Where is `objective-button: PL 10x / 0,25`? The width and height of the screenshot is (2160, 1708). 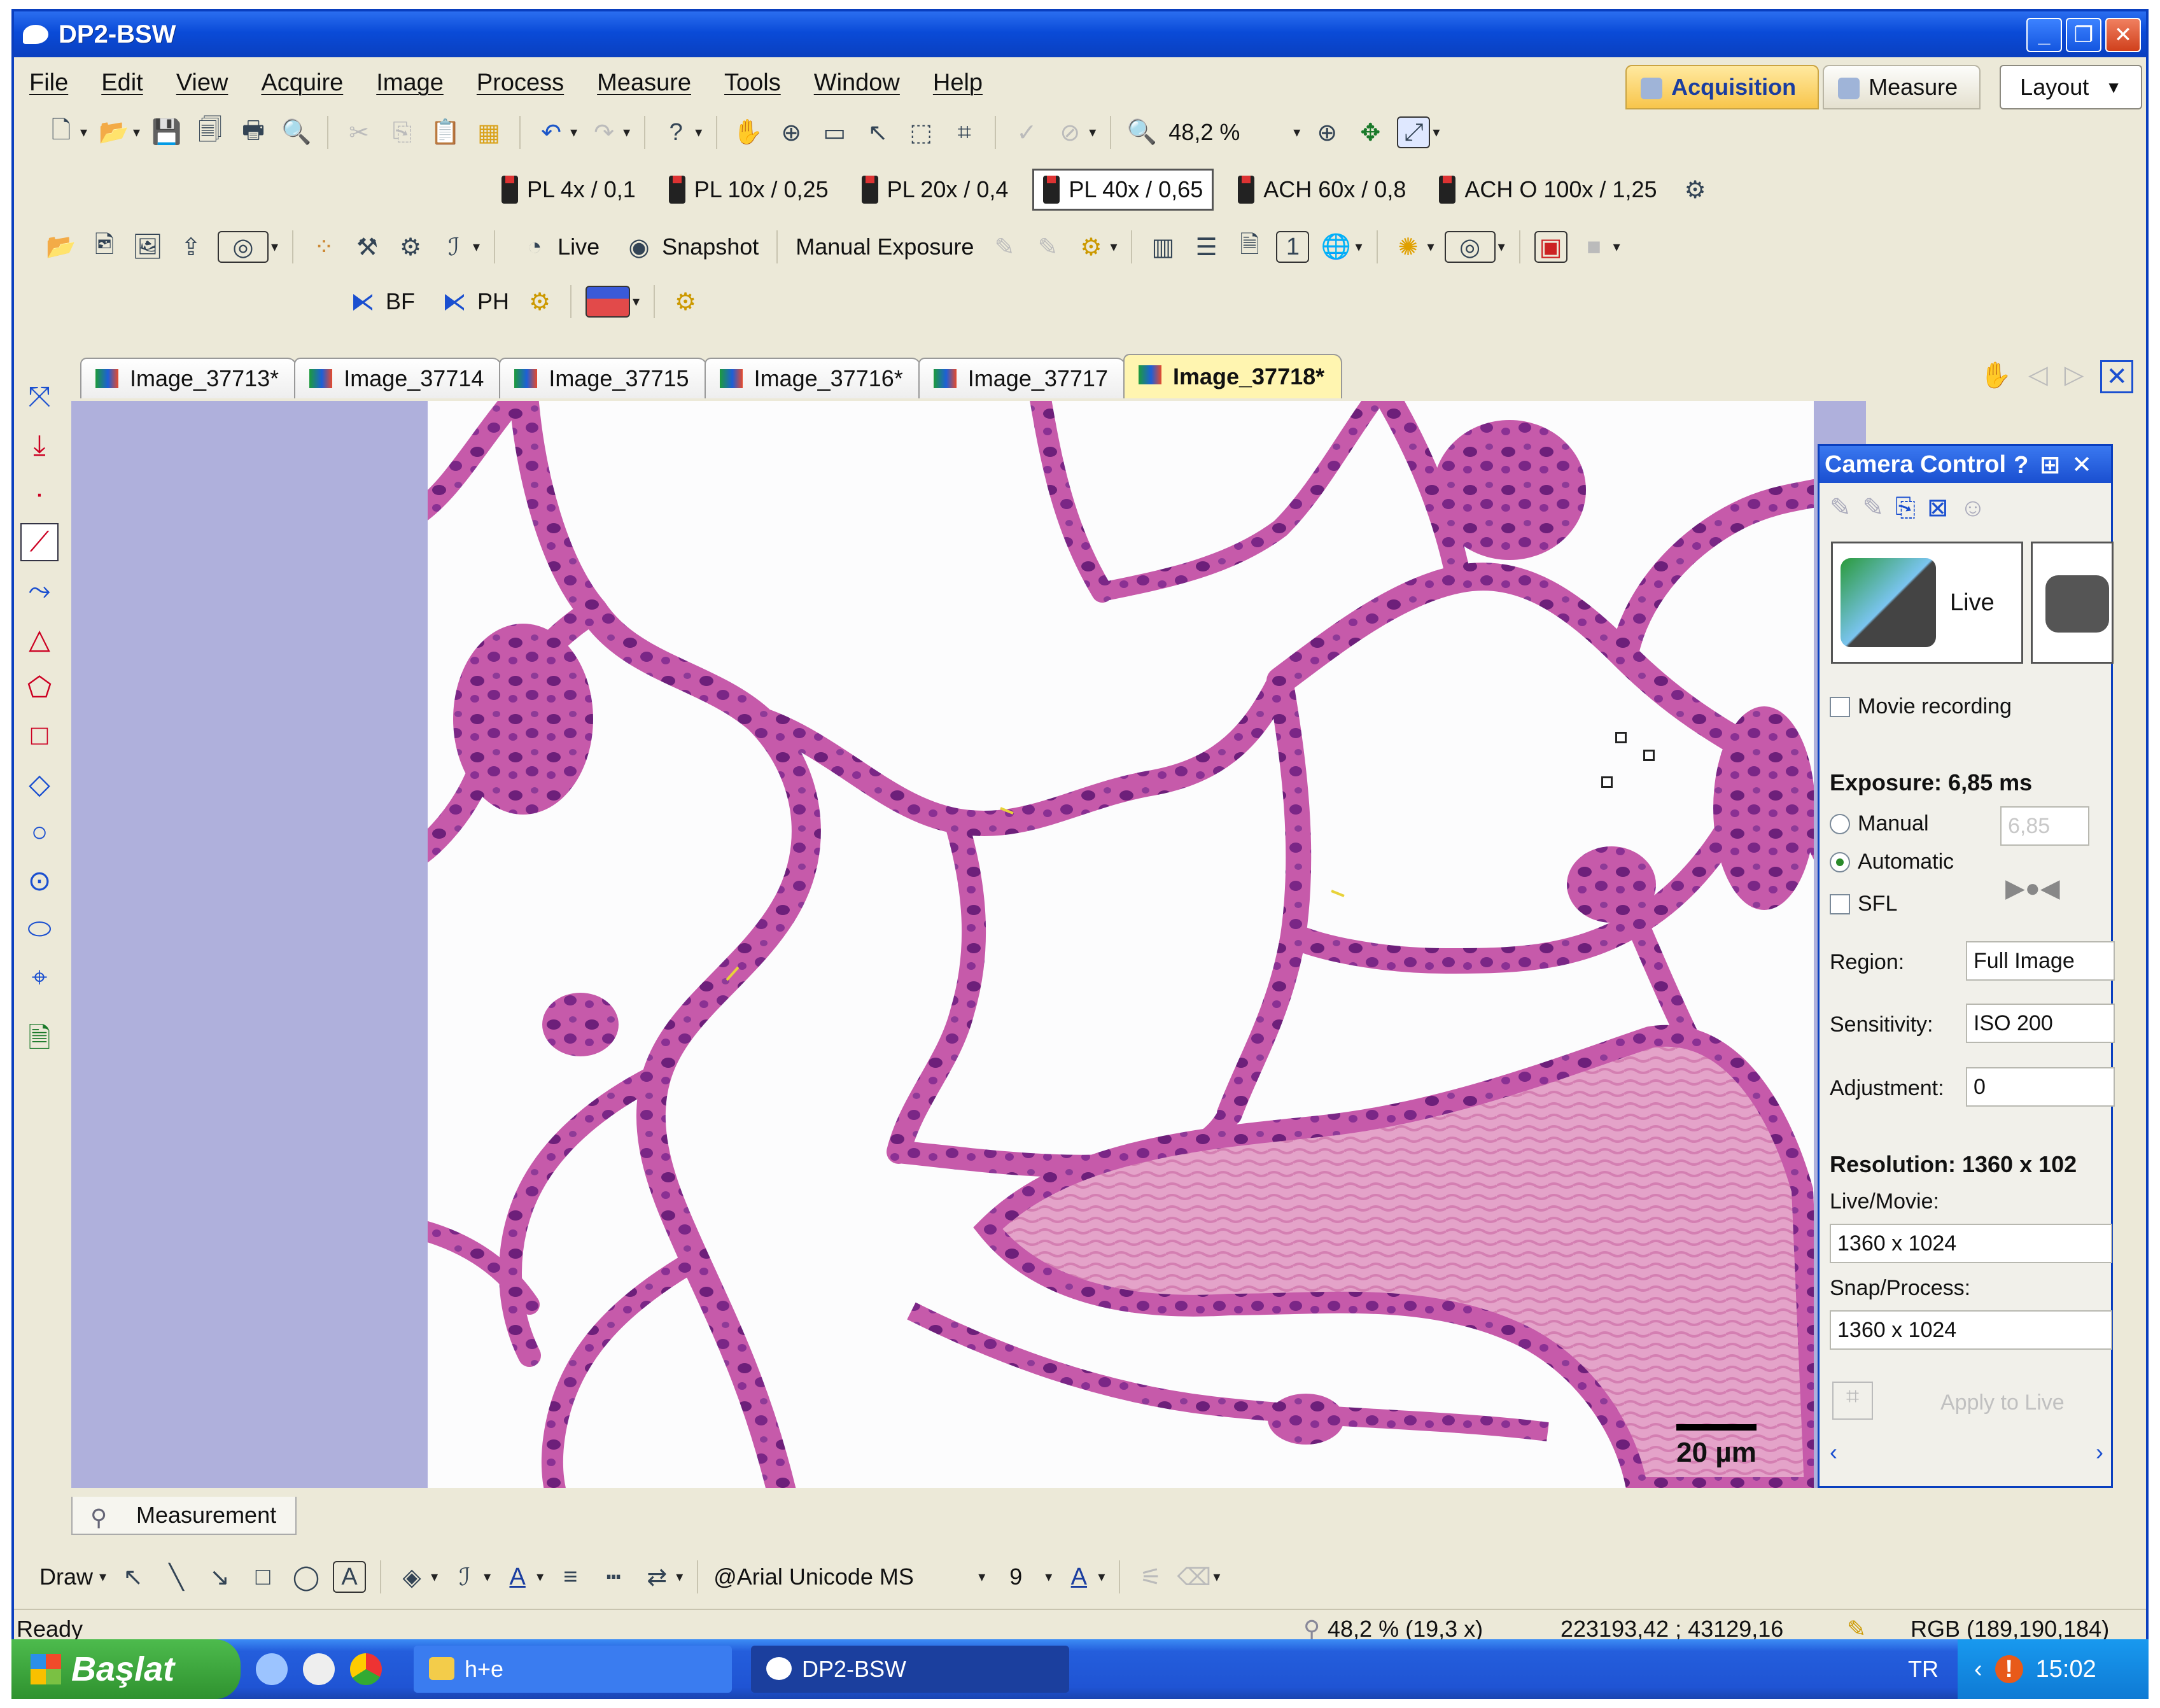 objective-button: PL 10x / 0,25 is located at coordinates (749, 190).